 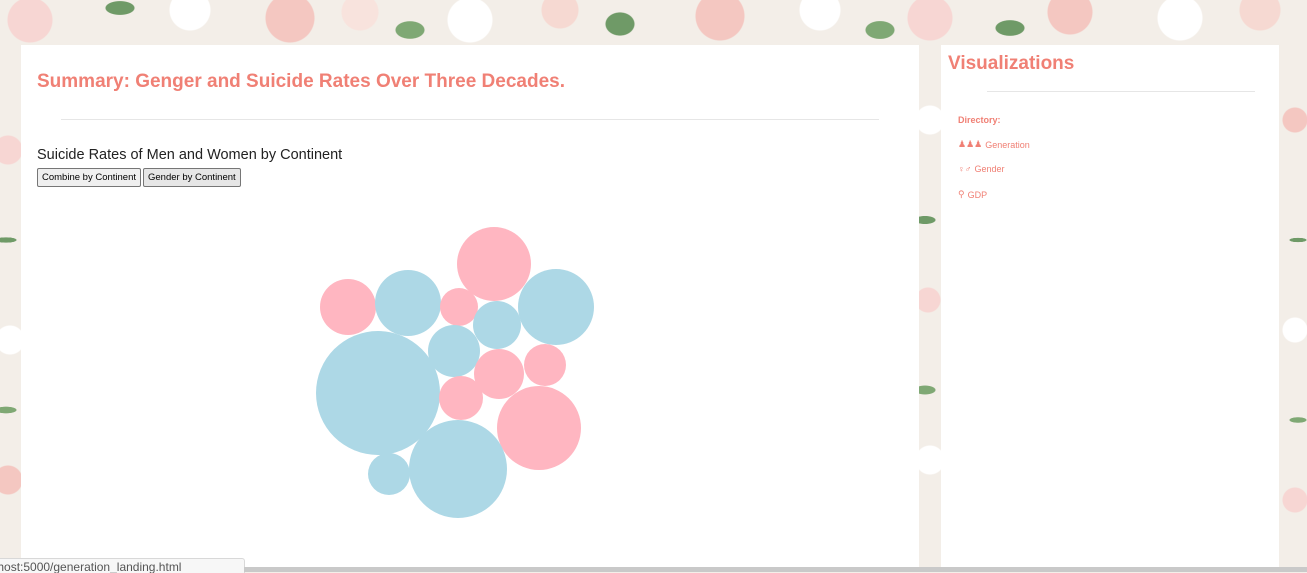 I want to click on sidebar-link-generation: ♟♟♟ Generation, so click(x=994, y=144).